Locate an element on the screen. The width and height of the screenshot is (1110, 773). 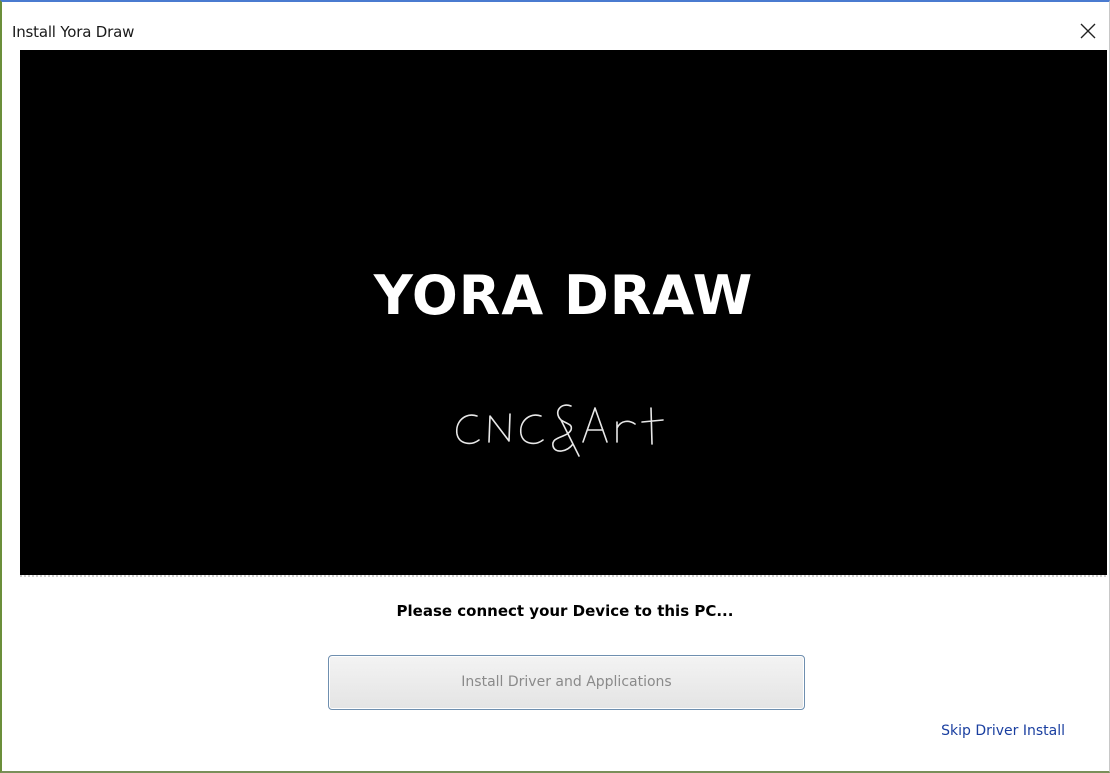
brand-subtitle-handwriting is located at coordinates (559, 430).